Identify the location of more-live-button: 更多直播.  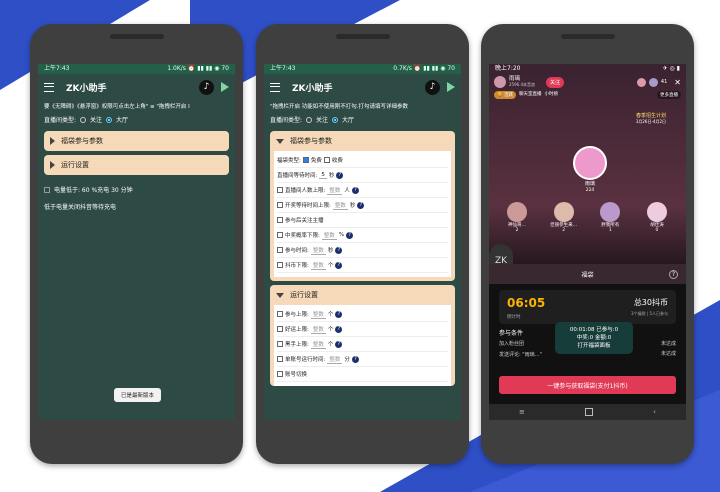
(669, 95).